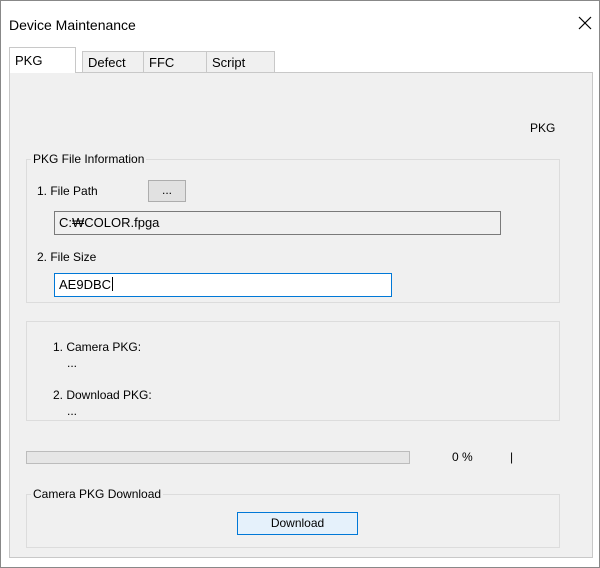  What do you see at coordinates (300, 24) in the screenshot?
I see `title-bar: Device Maintenance` at bounding box center [300, 24].